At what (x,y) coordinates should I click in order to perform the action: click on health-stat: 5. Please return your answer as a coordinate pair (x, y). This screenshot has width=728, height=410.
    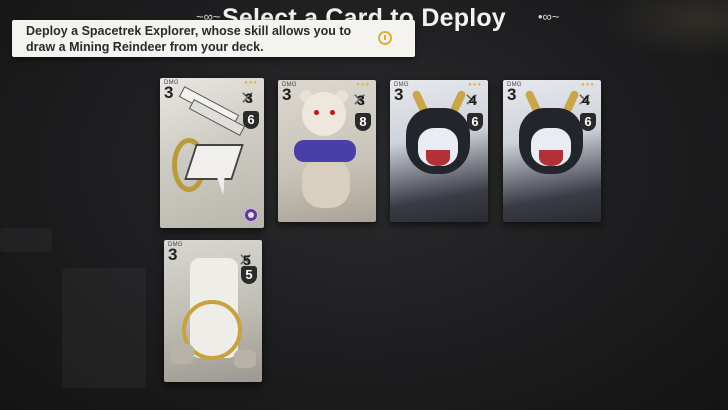
    Looking at the image, I should click on (249, 275).